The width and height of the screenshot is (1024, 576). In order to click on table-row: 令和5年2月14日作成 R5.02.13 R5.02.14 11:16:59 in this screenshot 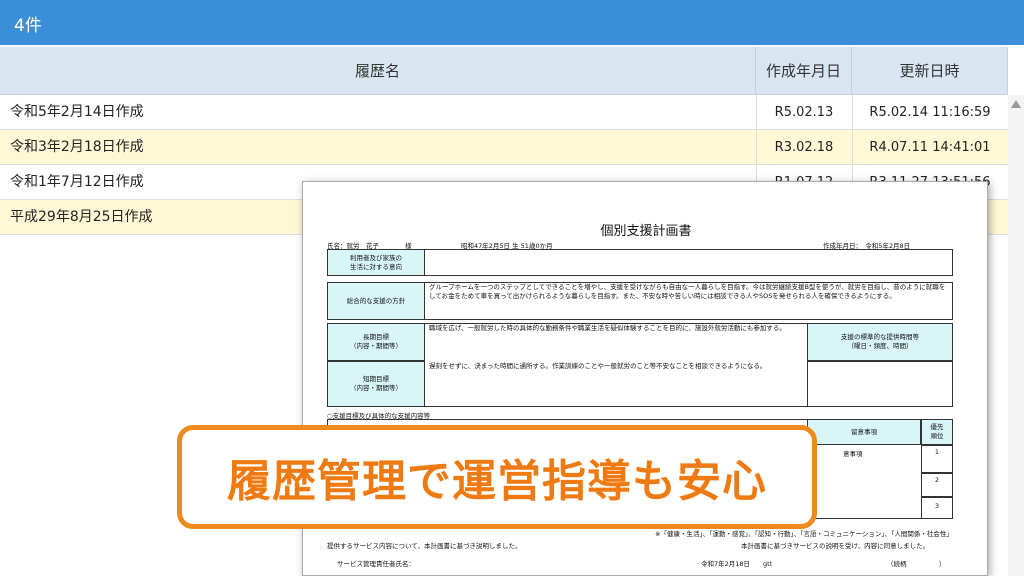, I will do `click(504, 112)`.